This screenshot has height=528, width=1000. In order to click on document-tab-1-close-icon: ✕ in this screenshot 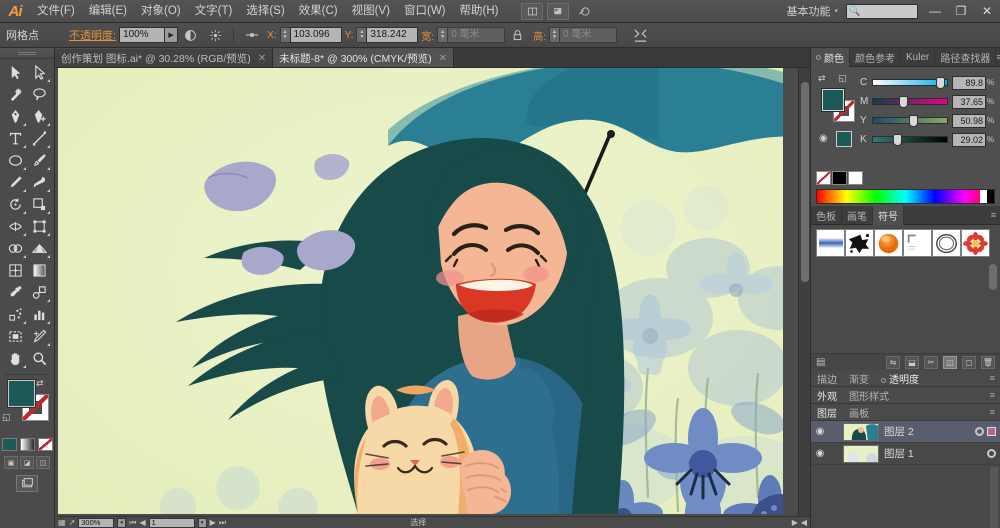, I will do `click(262, 58)`.